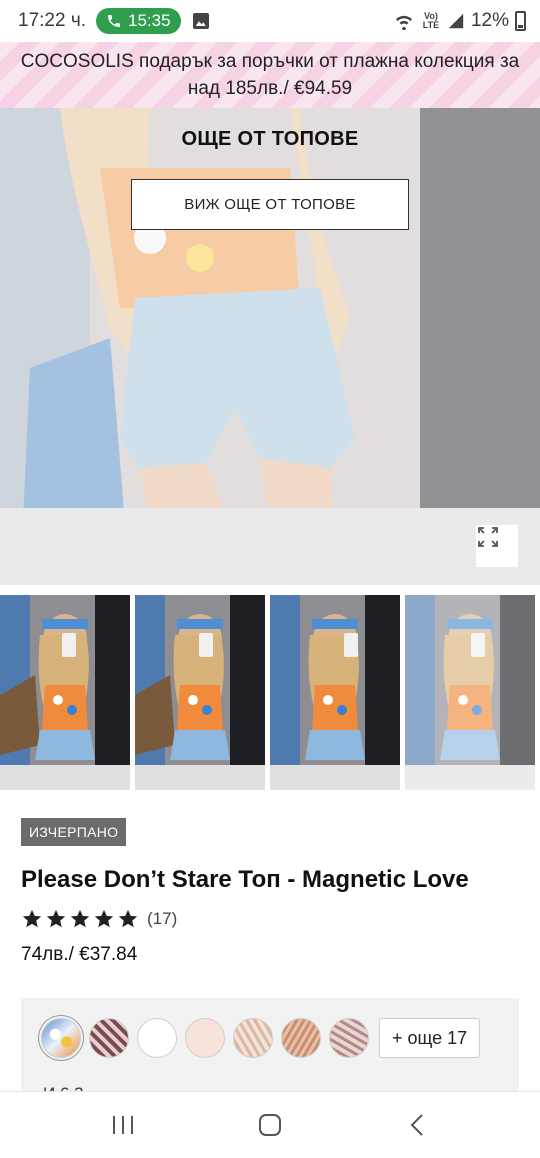 The width and height of the screenshot is (540, 1158). I want to click on battery-percent: 12%, so click(489, 20).